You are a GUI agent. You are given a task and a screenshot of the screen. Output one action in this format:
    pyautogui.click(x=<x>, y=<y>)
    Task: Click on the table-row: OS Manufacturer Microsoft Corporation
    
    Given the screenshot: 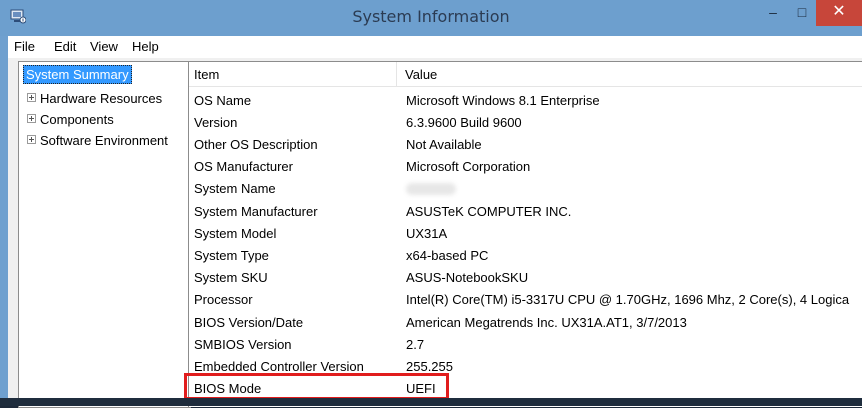 What is the action you would take?
    pyautogui.click(x=525, y=167)
    